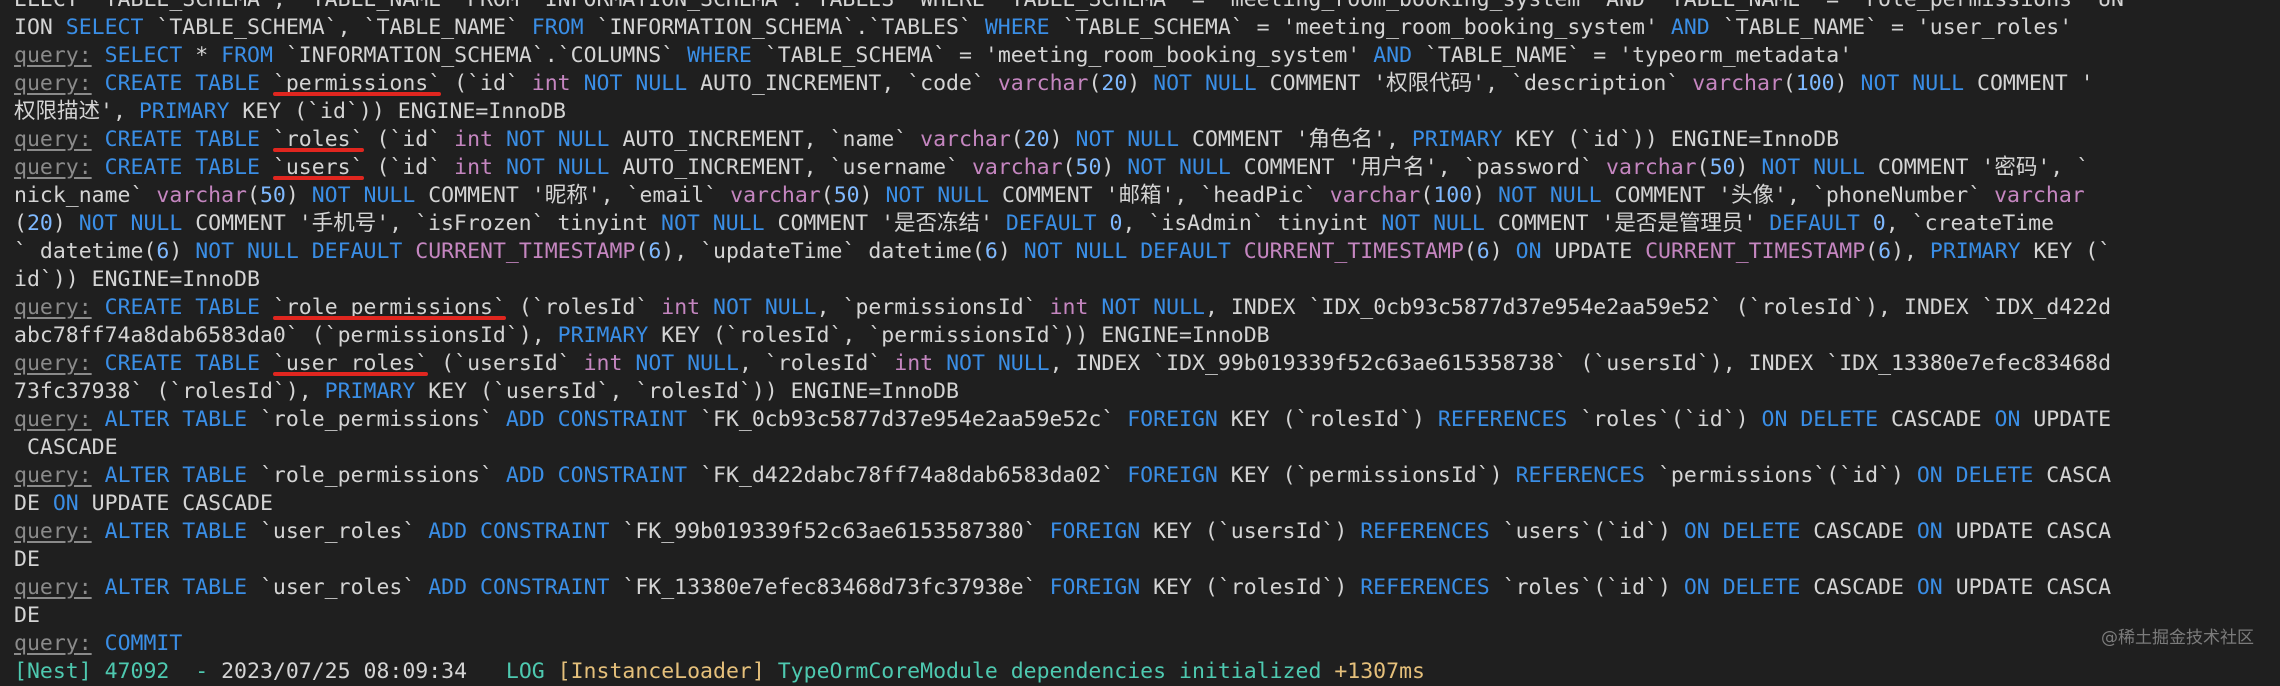 The height and width of the screenshot is (686, 2280). Describe the element at coordinates (1815, 83) in the screenshot. I see `log-text: 100` at that location.